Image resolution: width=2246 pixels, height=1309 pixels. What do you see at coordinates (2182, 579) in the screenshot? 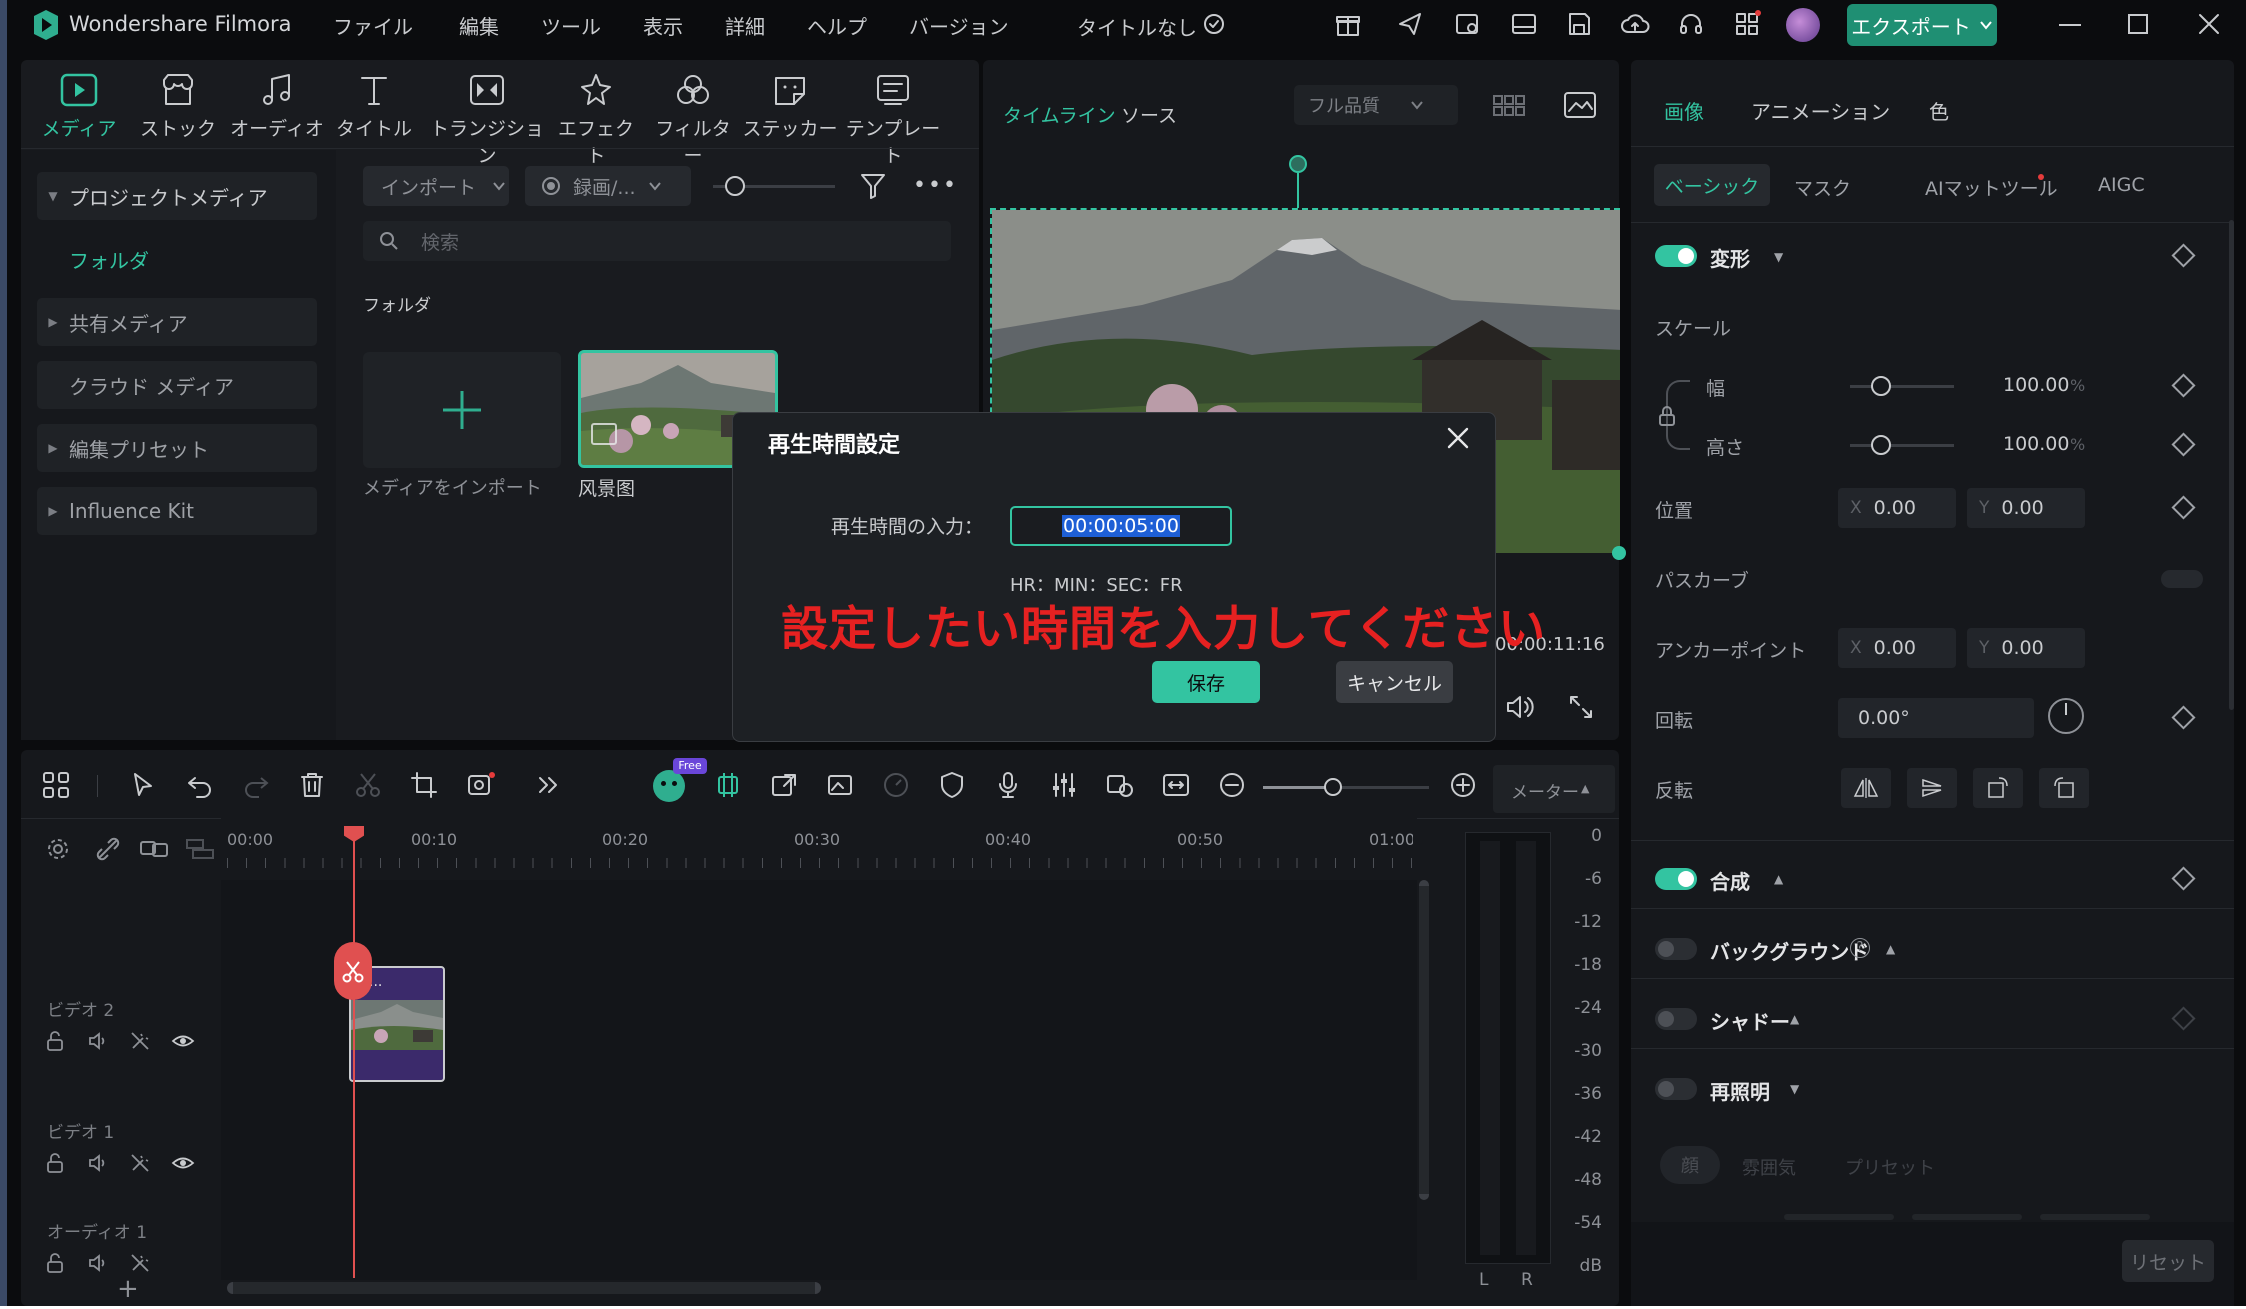
I see `path-curve-toggle` at bounding box center [2182, 579].